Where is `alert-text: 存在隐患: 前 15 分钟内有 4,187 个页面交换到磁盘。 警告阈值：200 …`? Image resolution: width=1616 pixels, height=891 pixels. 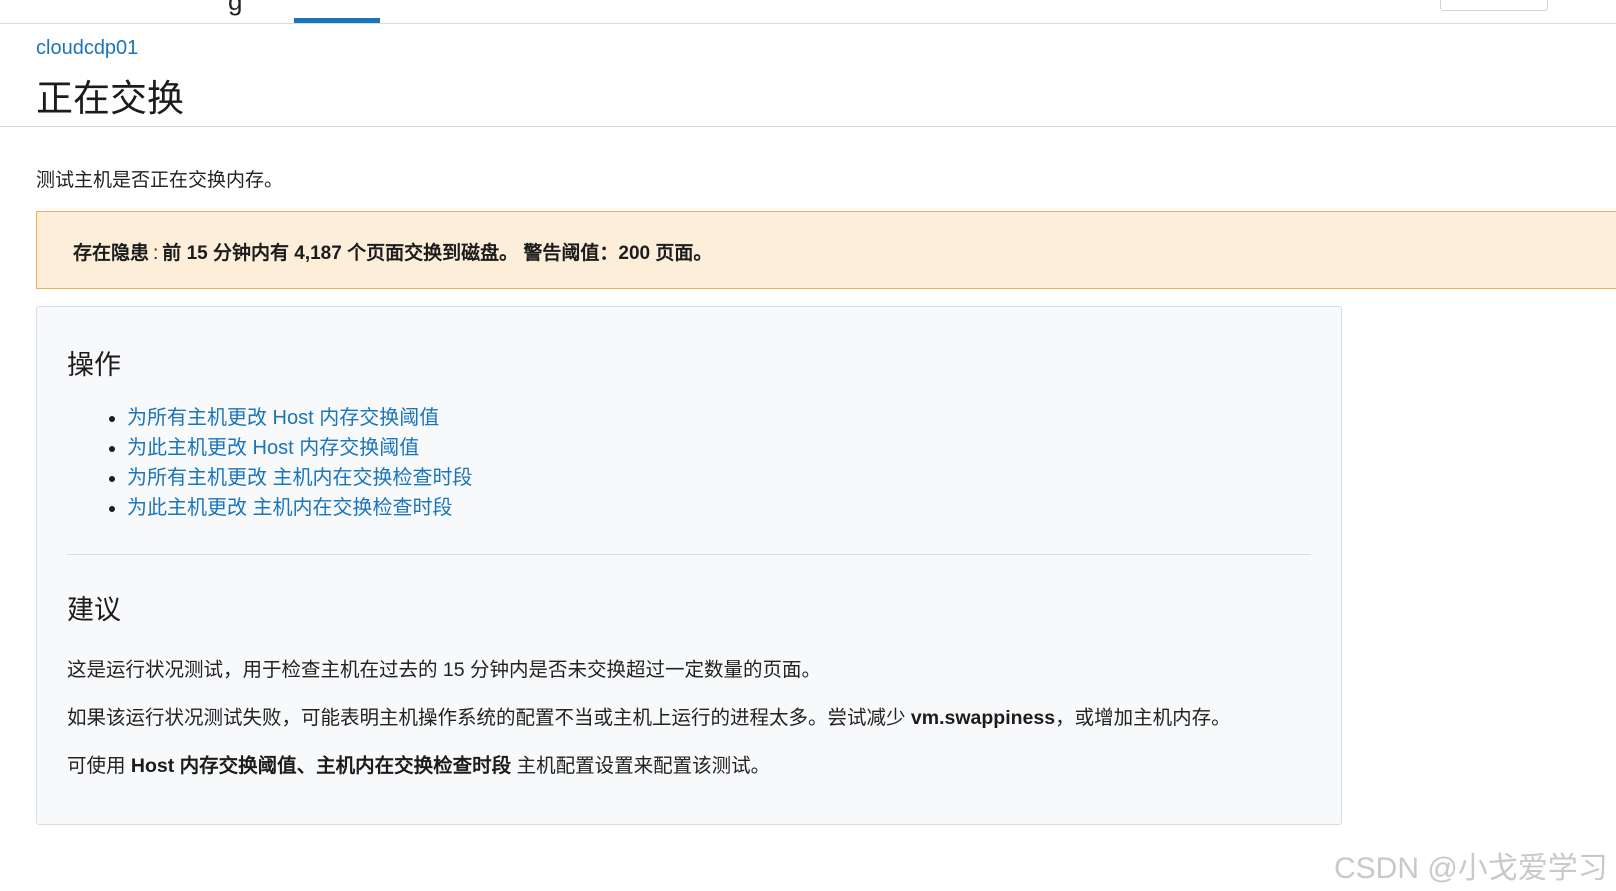 alert-text: 存在隐患: 前 15 分钟内有 4,187 个页面交换到磁盘。 警告阈值：200 … is located at coordinates (392, 251).